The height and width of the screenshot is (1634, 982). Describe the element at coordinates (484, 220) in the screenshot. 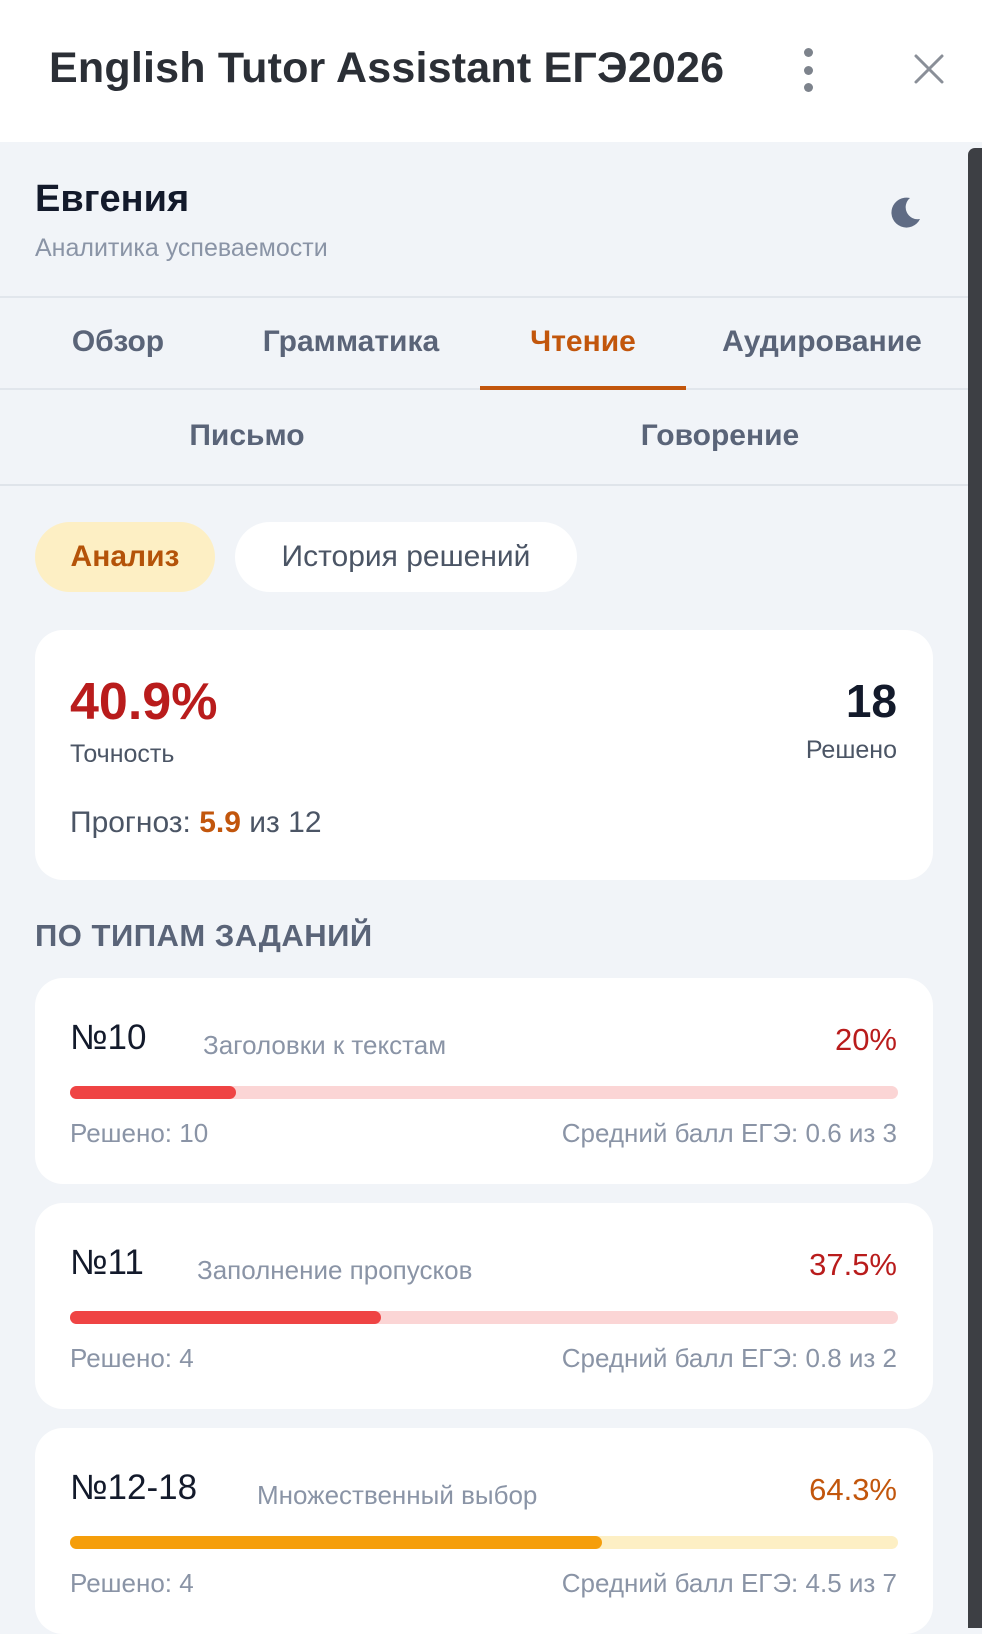

I see `profile-header: Евгения Аналитика успеваемости` at that location.